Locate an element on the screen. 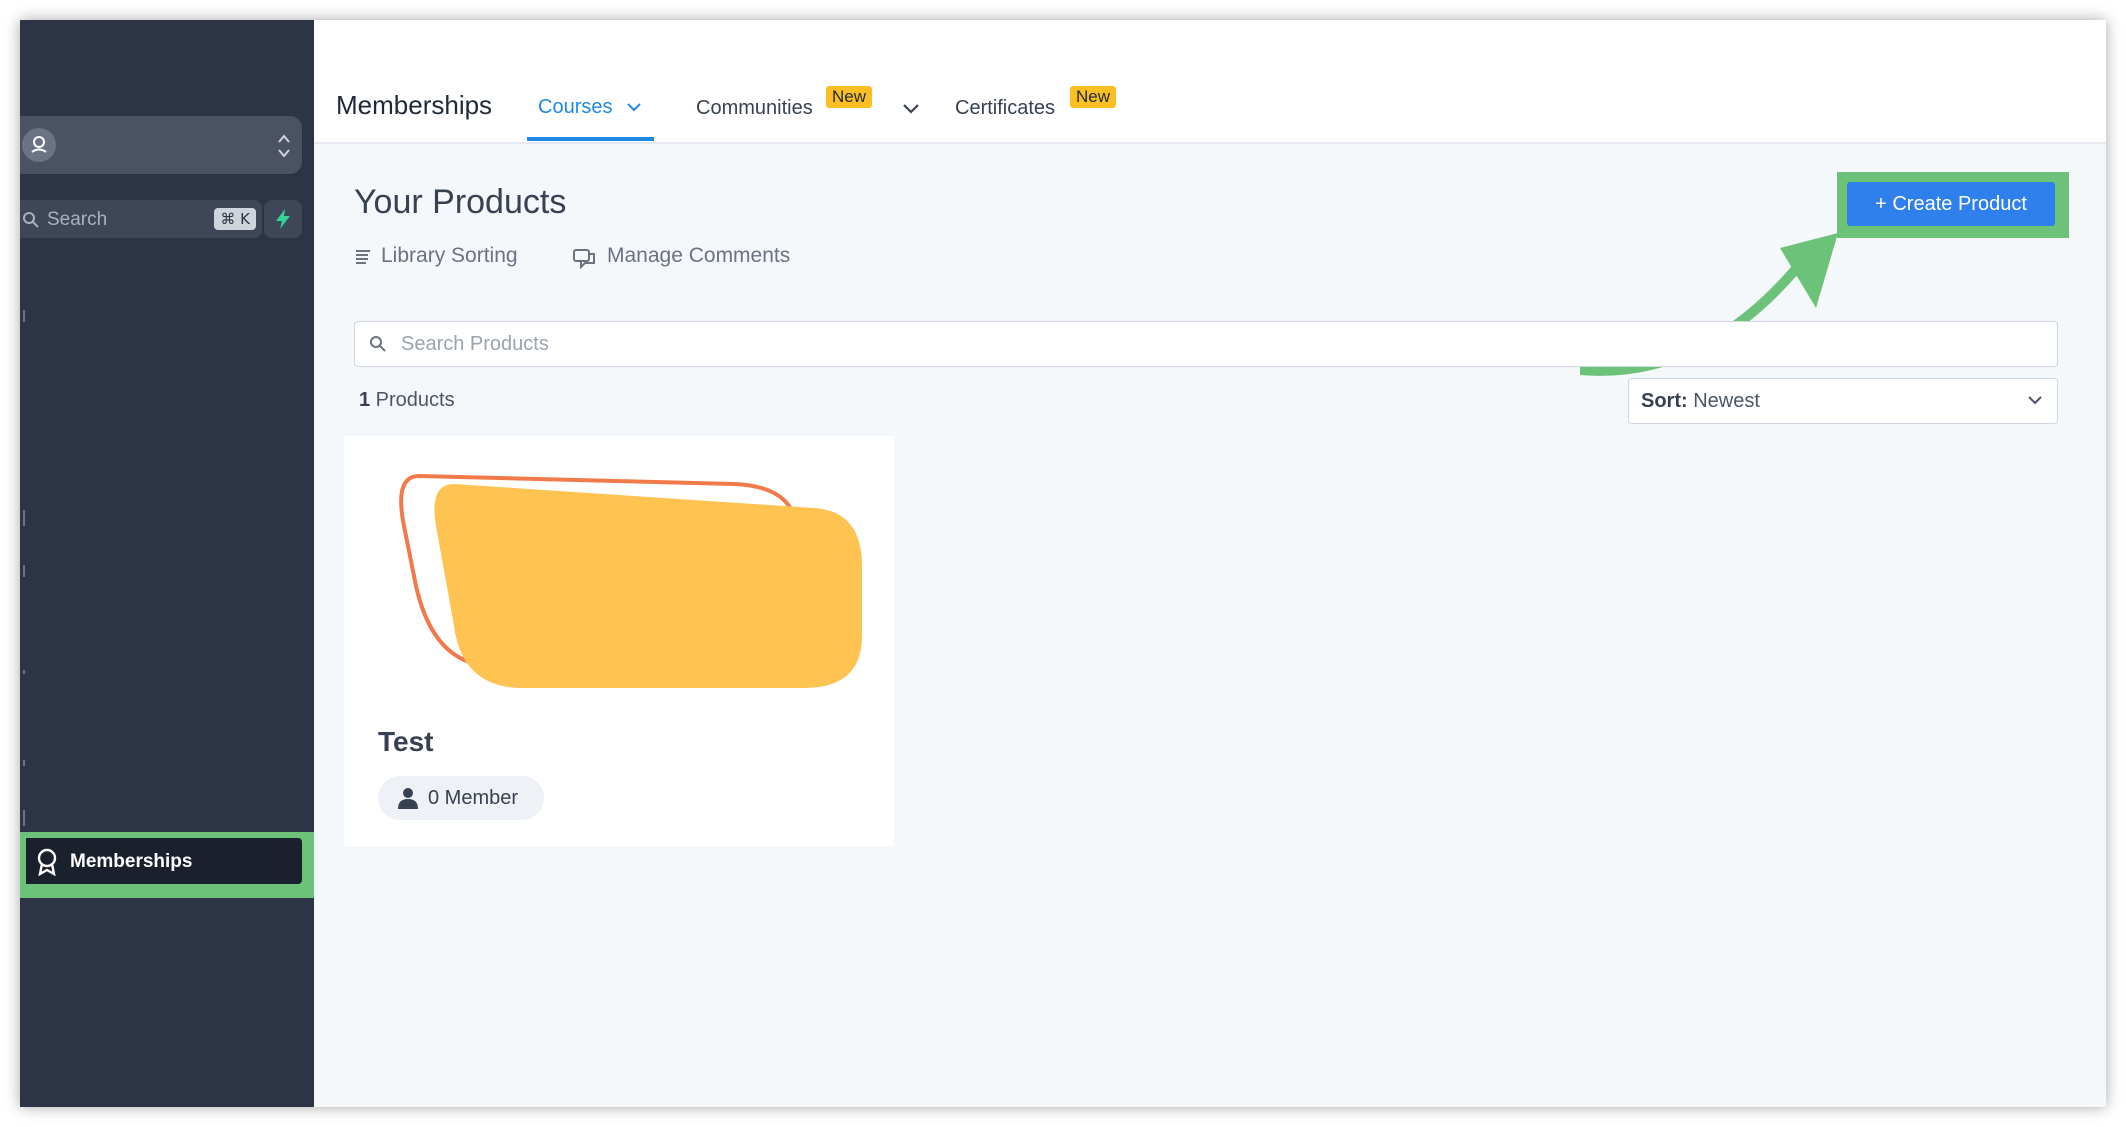 The height and width of the screenshot is (1127, 2126). product-card: Test 0 Member is located at coordinates (619, 641).